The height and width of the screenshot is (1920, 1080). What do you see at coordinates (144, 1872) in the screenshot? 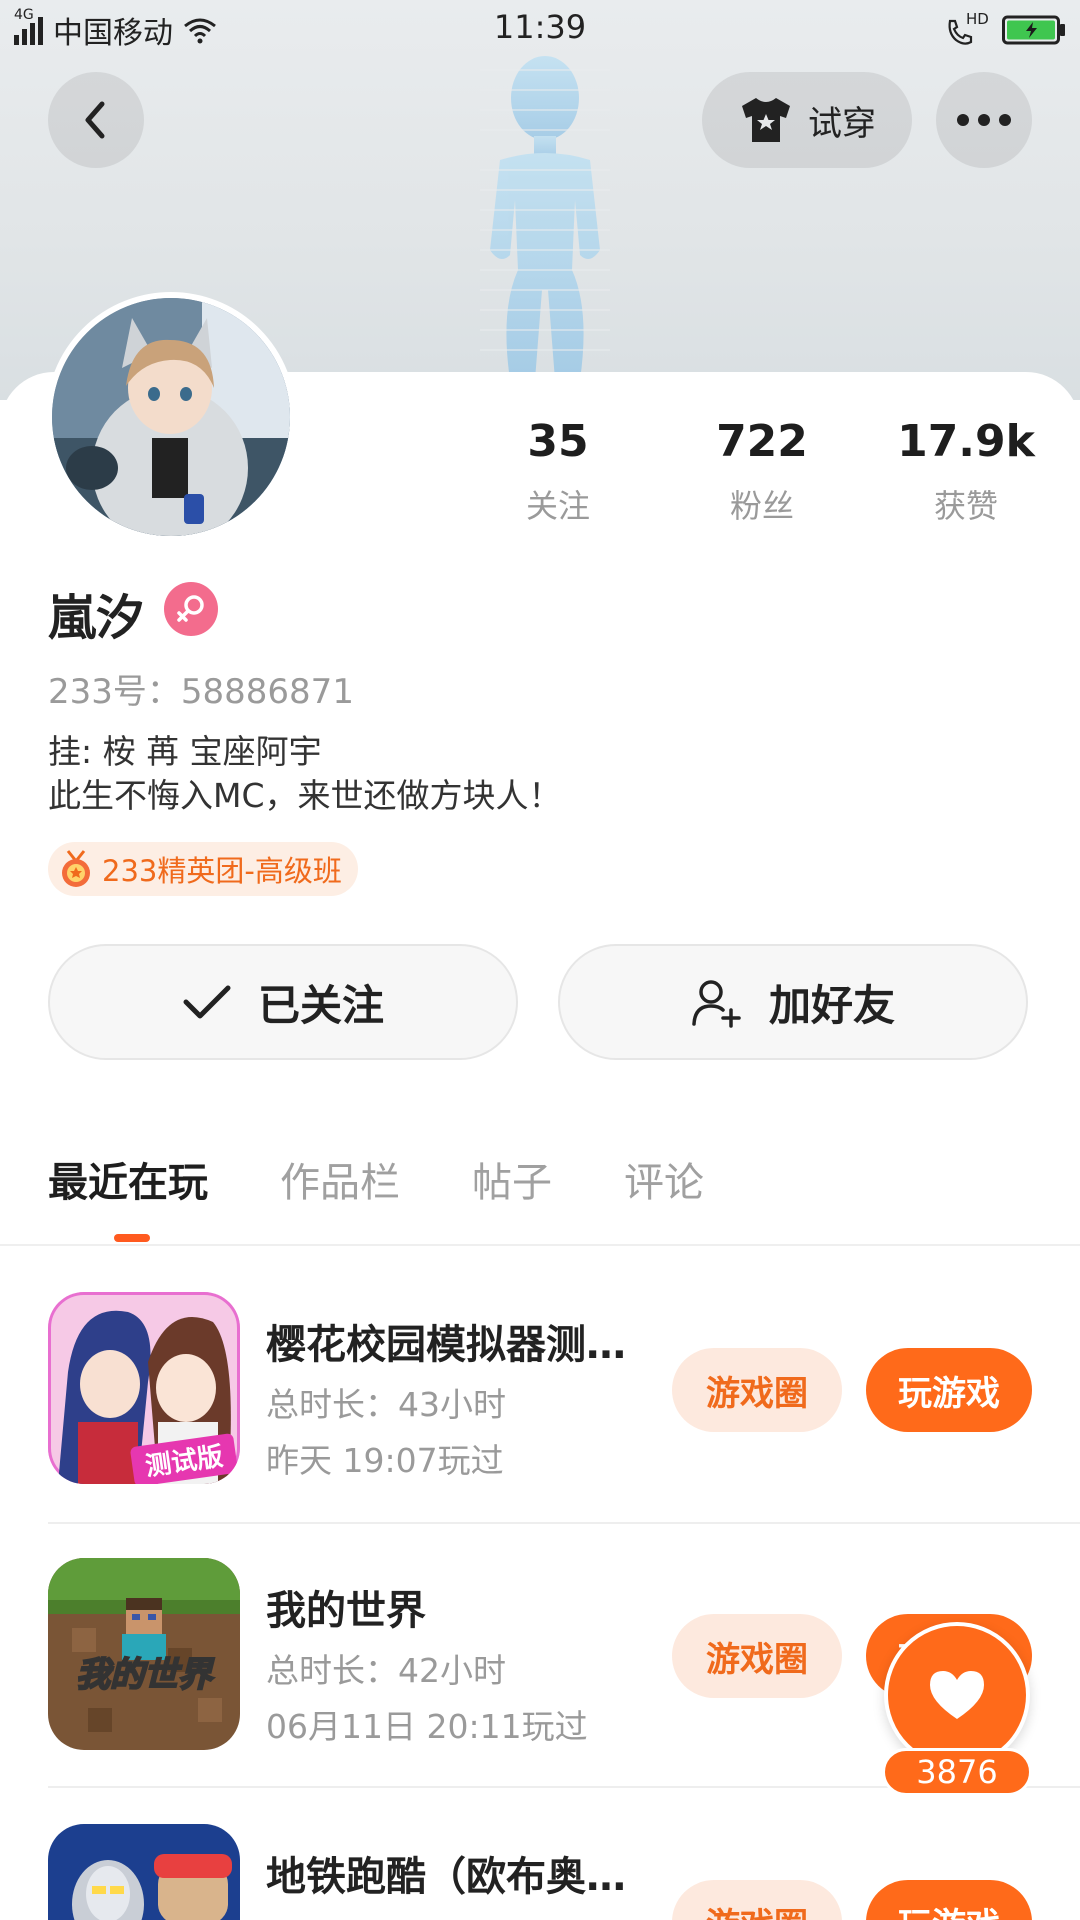
I see `game-icon-subway-surfers` at bounding box center [144, 1872].